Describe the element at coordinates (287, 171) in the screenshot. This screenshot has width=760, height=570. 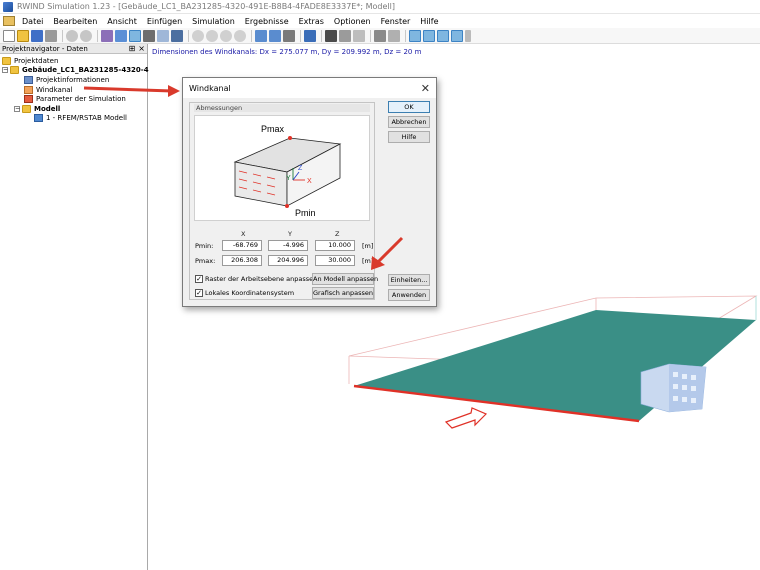
I see `wind-tunnel-sketch: Pmax Pmin X Y Z` at that location.